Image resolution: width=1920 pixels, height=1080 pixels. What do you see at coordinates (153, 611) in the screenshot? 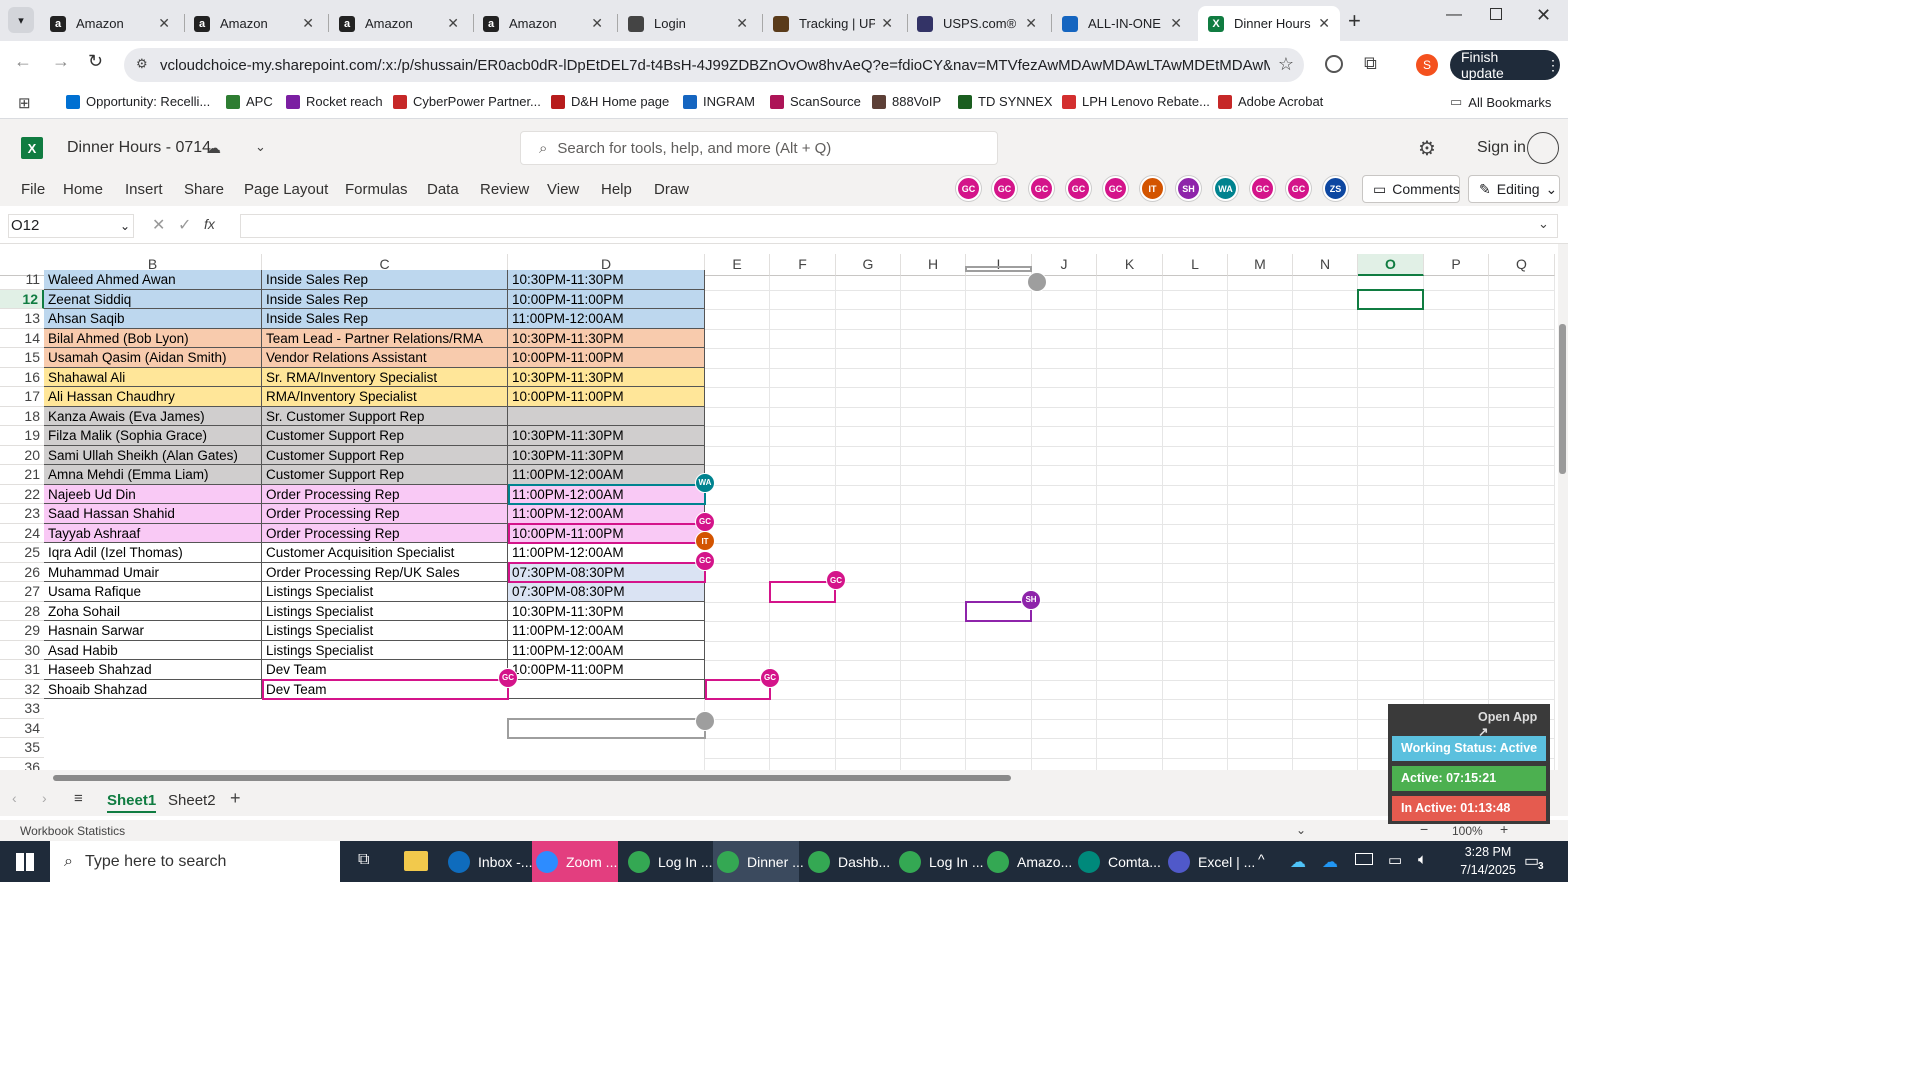
I see `cell-name: Zoha Sohail` at bounding box center [153, 611].